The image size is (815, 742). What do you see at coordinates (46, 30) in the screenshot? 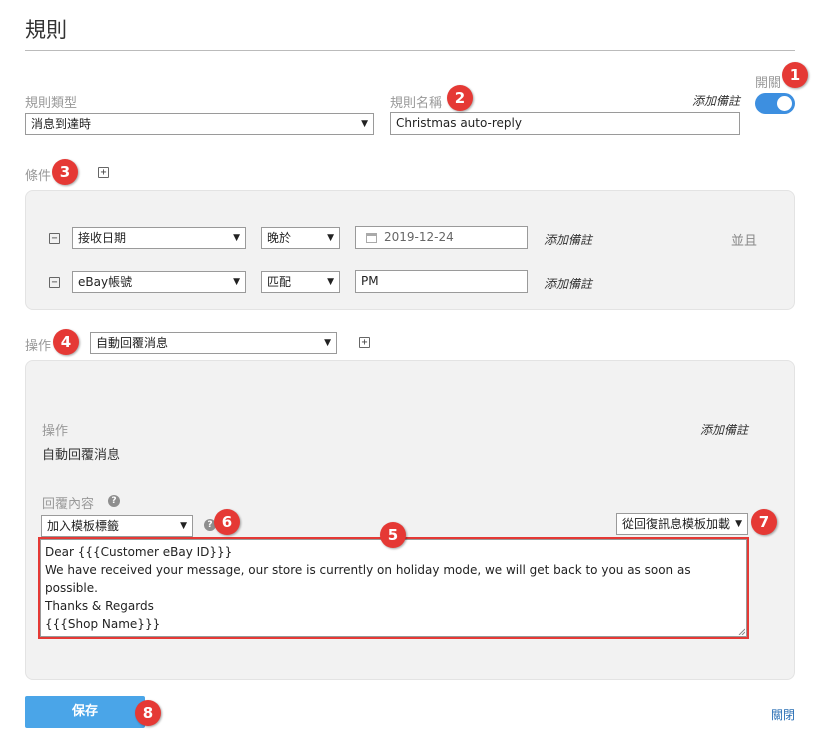
I see `page-title: 規則` at bounding box center [46, 30].